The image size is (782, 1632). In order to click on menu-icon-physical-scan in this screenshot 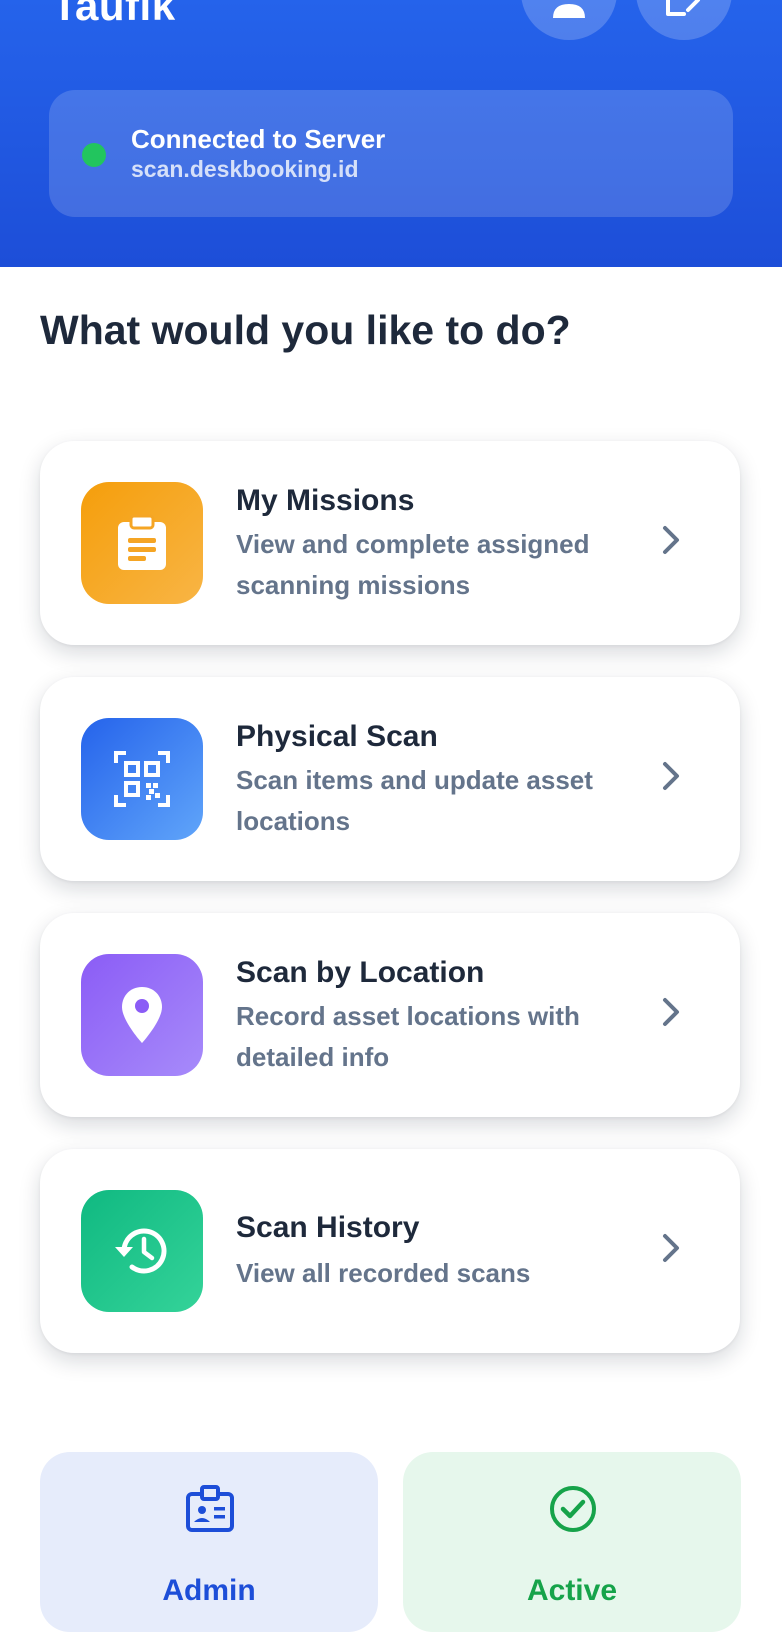, I will do `click(142, 779)`.